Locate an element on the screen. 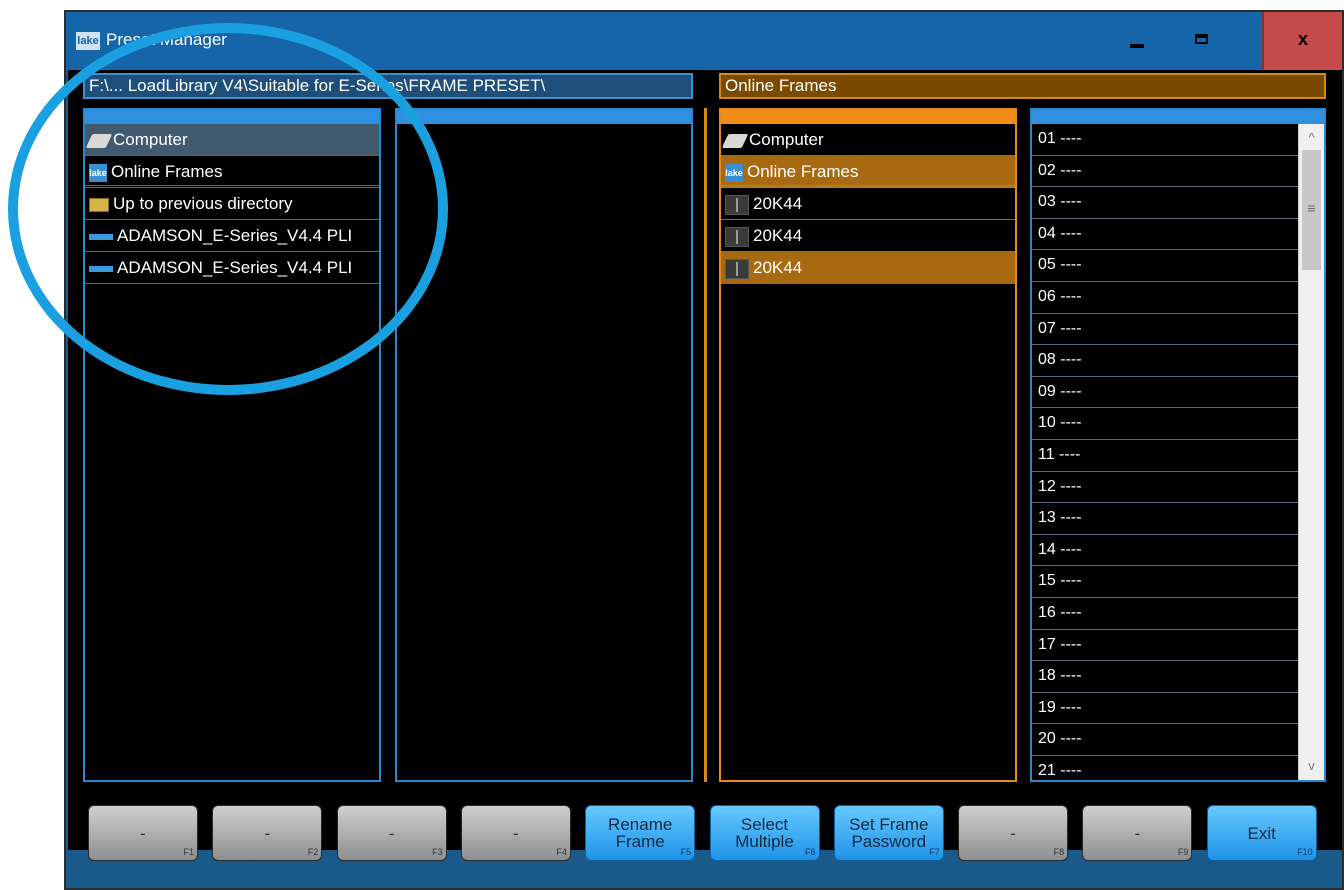 Image resolution: width=1344 pixels, height=890 pixels. function-key-label: F7 is located at coordinates (934, 852).